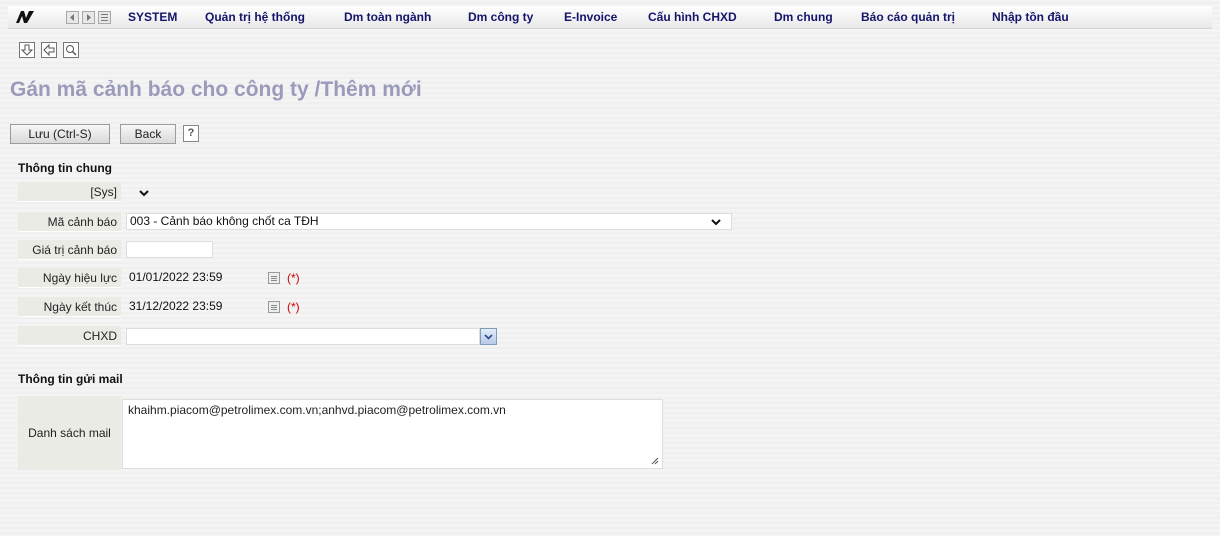 This screenshot has width=1220, height=536. I want to click on warning-code-label: Mã cảnh báo, so click(69, 222).